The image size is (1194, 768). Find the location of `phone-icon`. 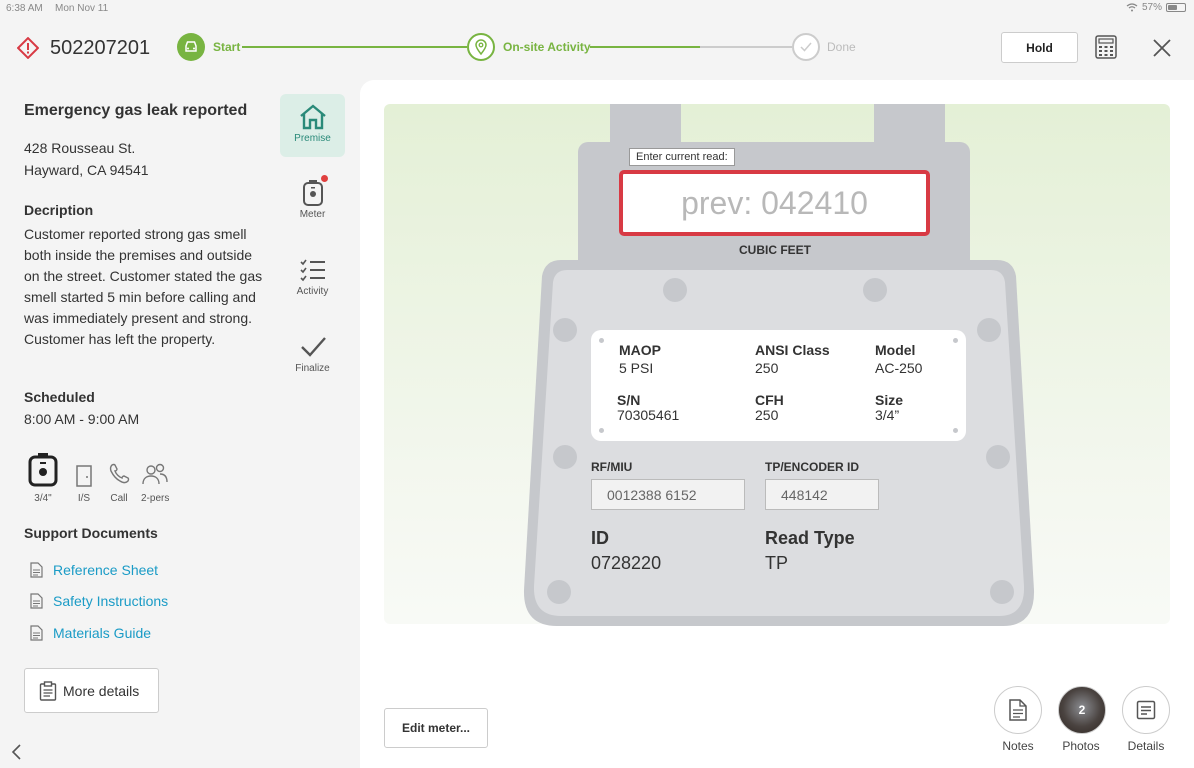

phone-icon is located at coordinates (119, 473).